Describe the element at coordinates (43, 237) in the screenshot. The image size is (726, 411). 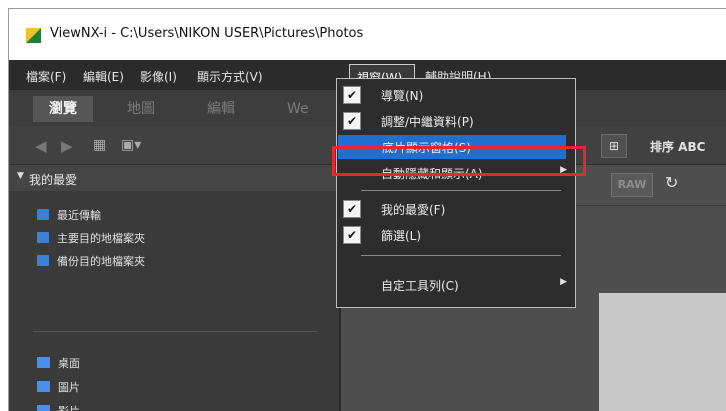
I see `primary-folder-icon` at that location.